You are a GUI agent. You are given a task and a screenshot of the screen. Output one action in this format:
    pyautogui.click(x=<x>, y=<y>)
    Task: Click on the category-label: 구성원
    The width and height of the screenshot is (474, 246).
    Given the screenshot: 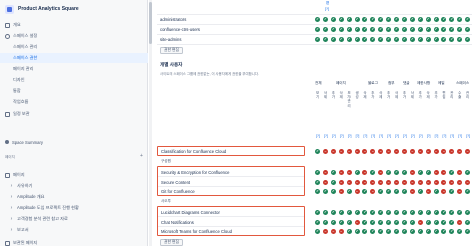 What is the action you would take?
    pyautogui.click(x=166, y=161)
    